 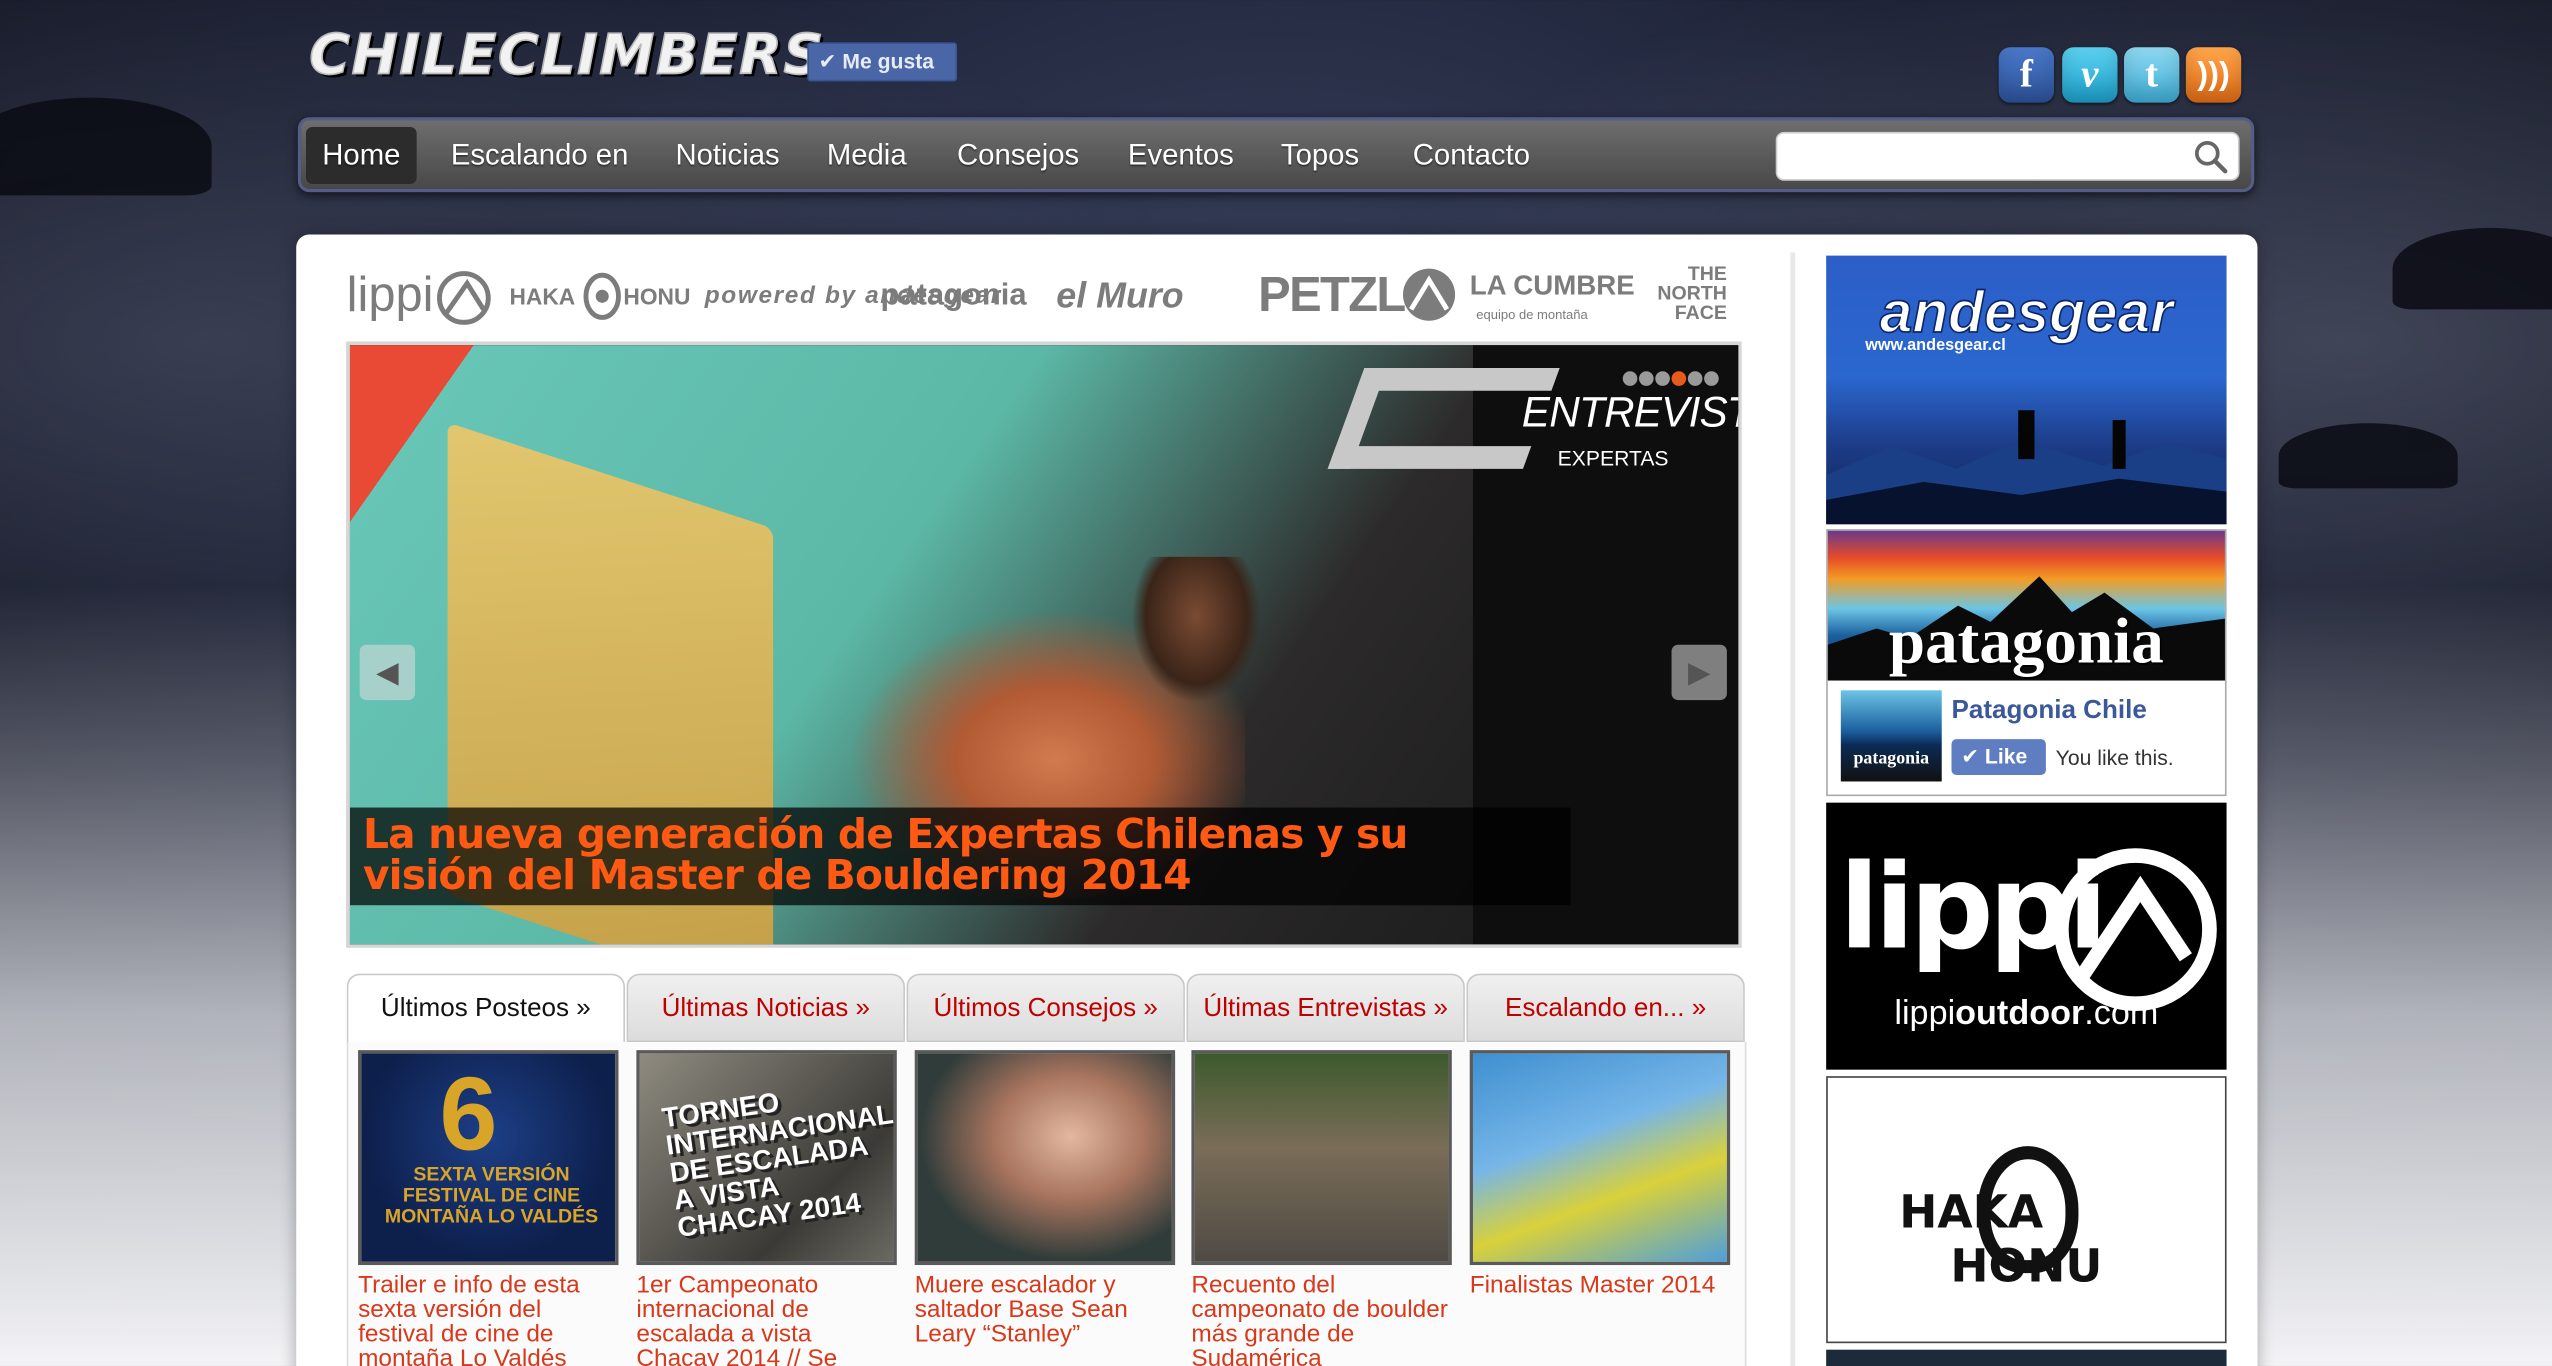 I want to click on brand-el-muro: el Muro, so click(x=1119, y=296).